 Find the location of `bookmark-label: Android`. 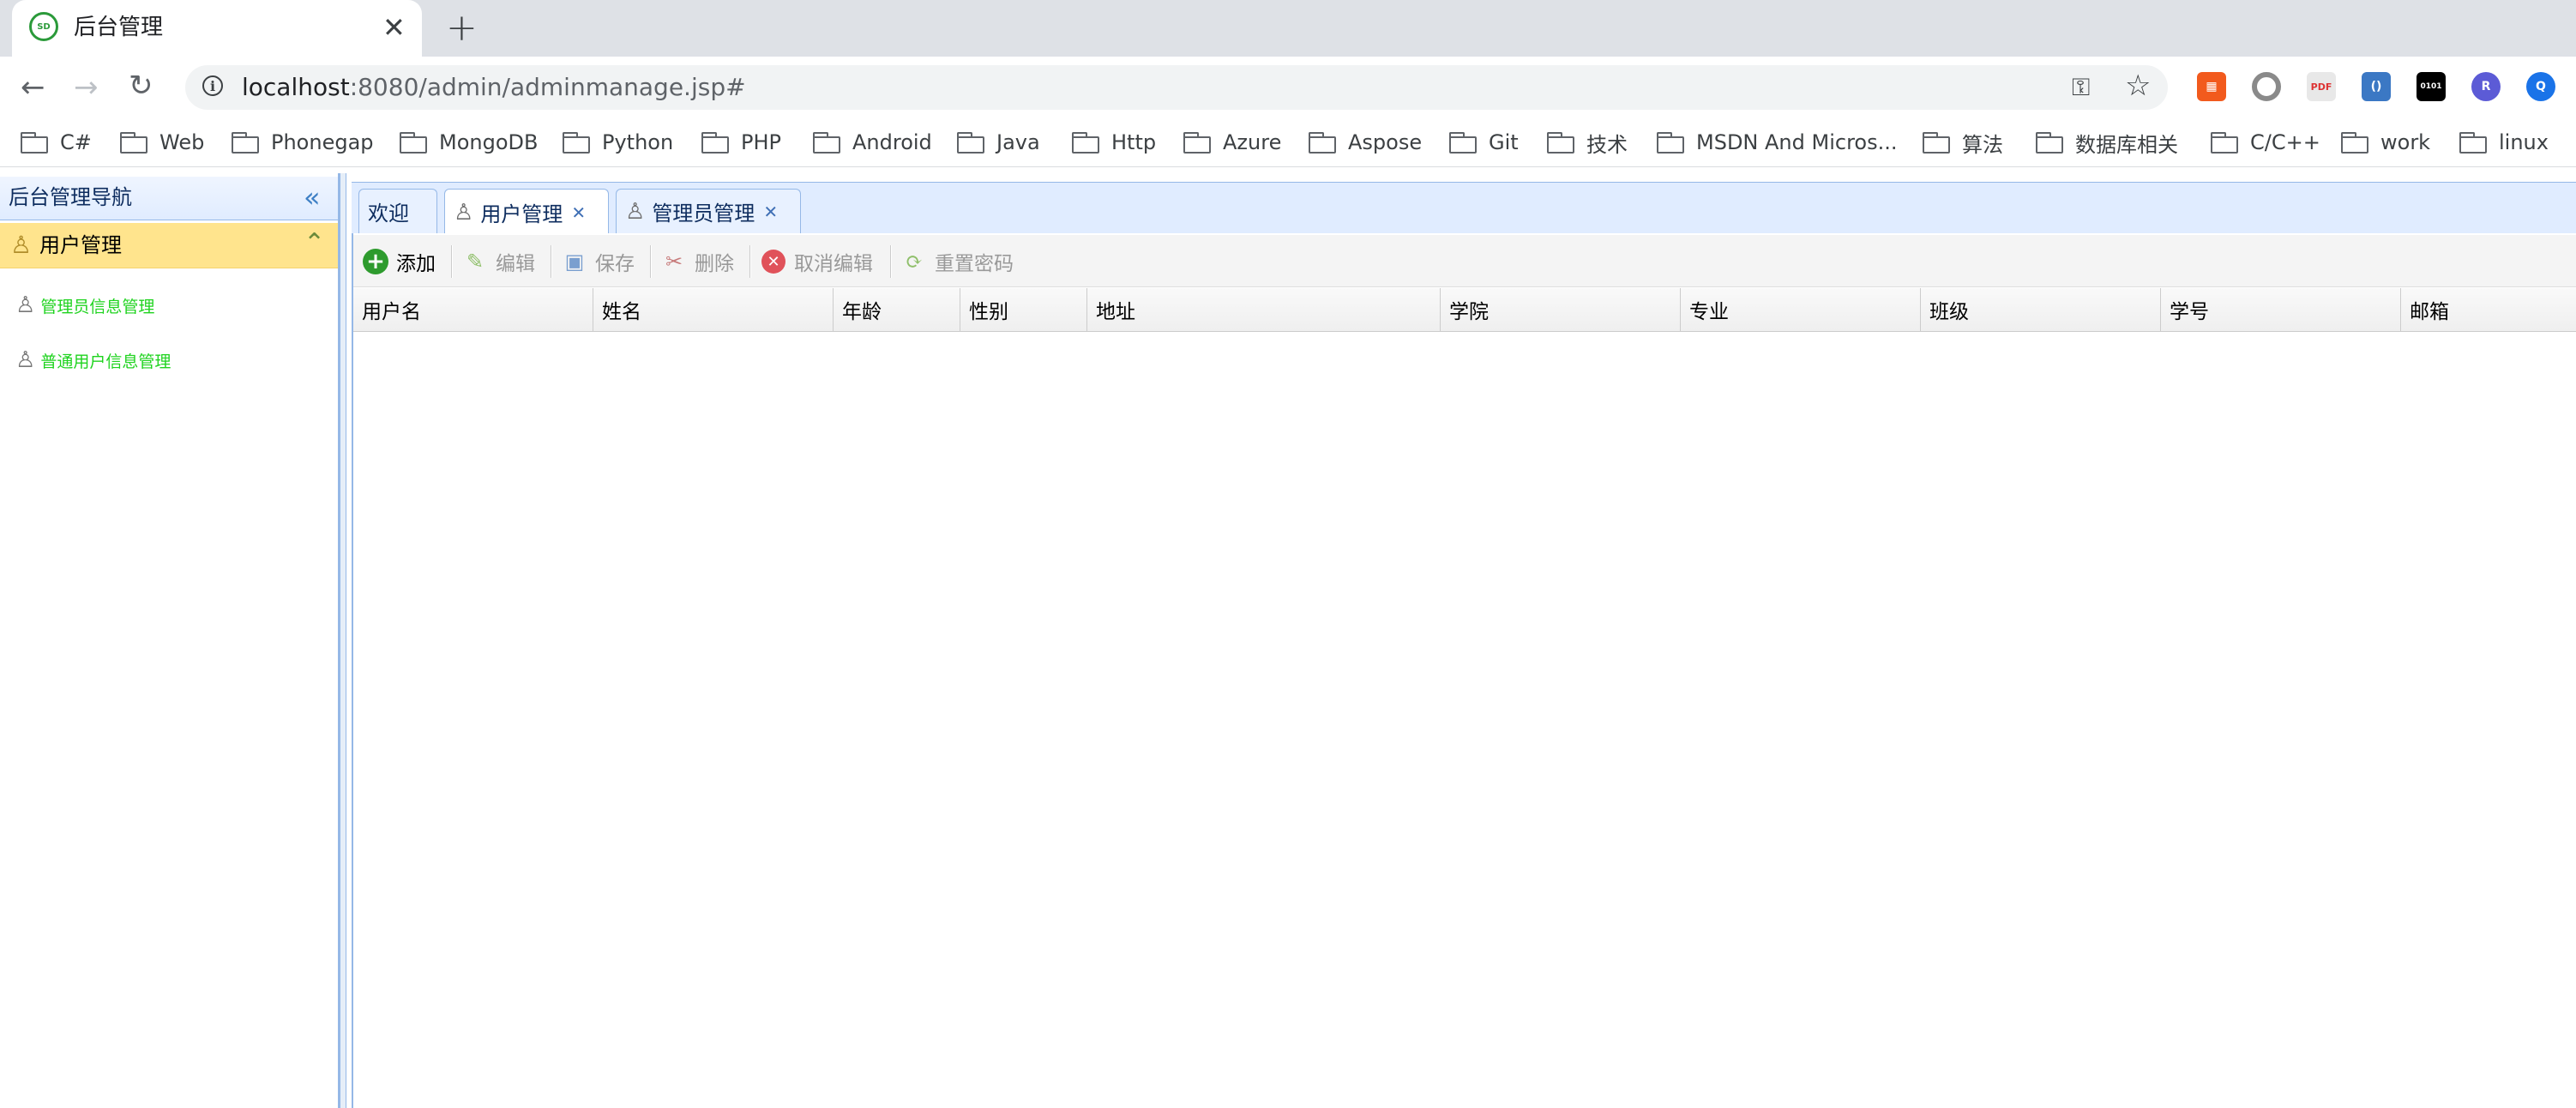

bookmark-label: Android is located at coordinates (892, 142).